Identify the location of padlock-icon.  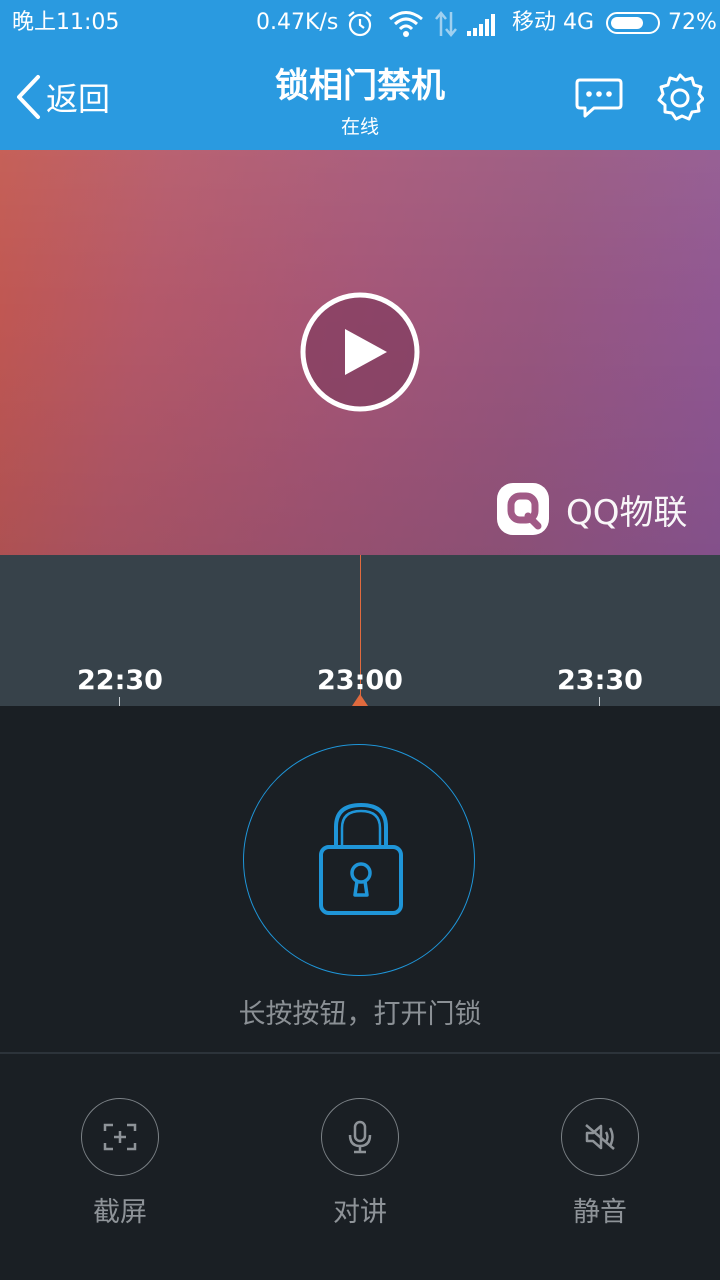
(361, 858).